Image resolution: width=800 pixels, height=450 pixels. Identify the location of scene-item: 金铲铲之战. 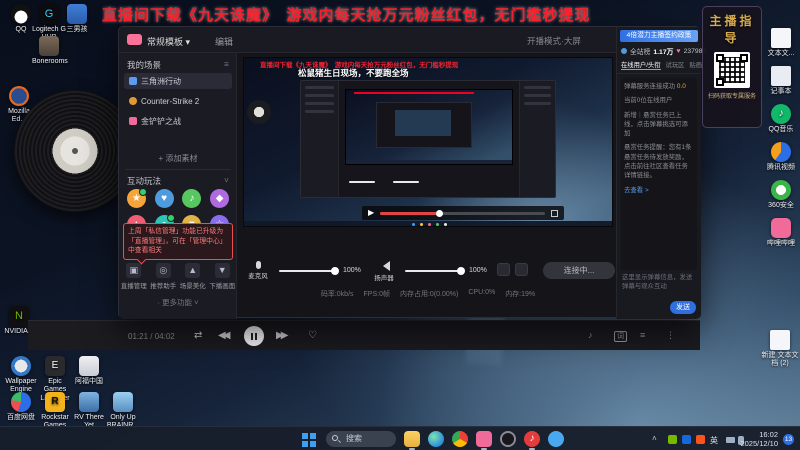
(178, 121).